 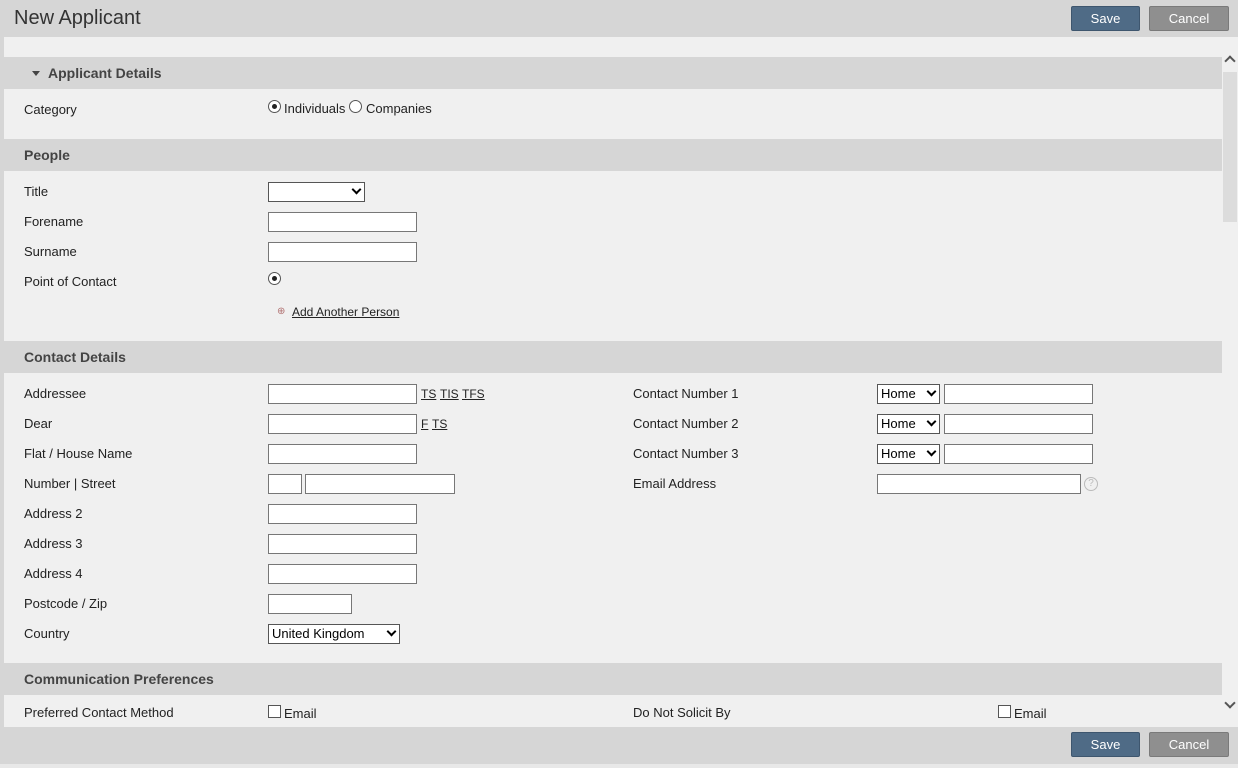 What do you see at coordinates (686, 423) in the screenshot?
I see `contact-number-2-label: Contact Number 2` at bounding box center [686, 423].